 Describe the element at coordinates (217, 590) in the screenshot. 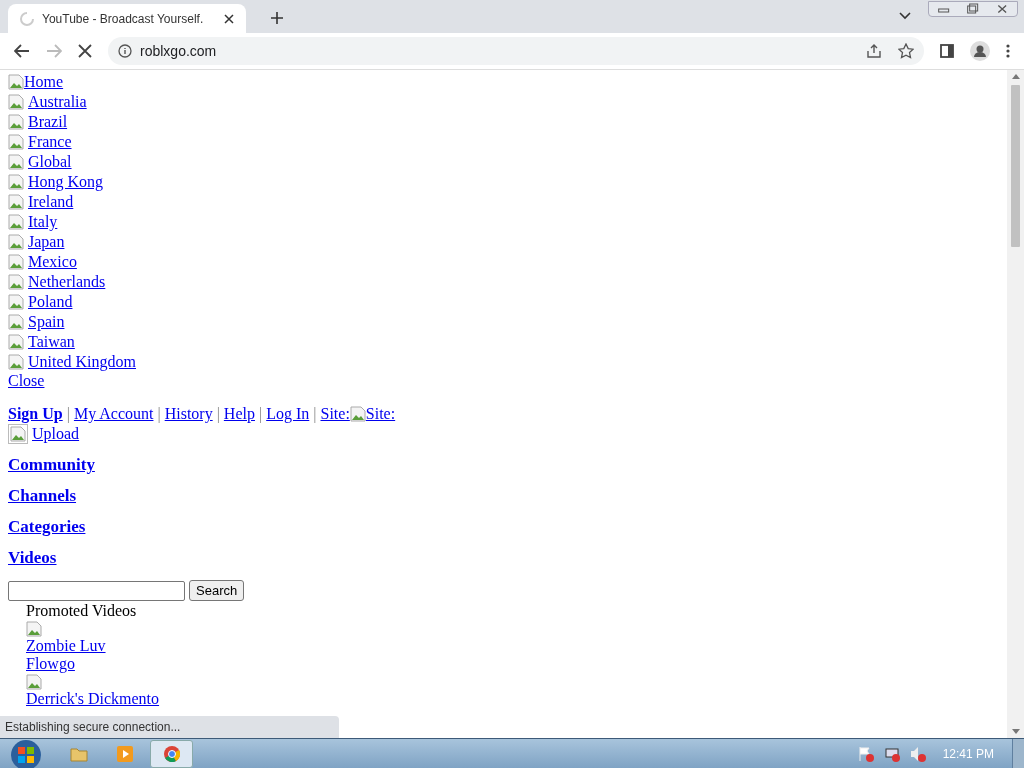

I see `search-button: Search` at that location.